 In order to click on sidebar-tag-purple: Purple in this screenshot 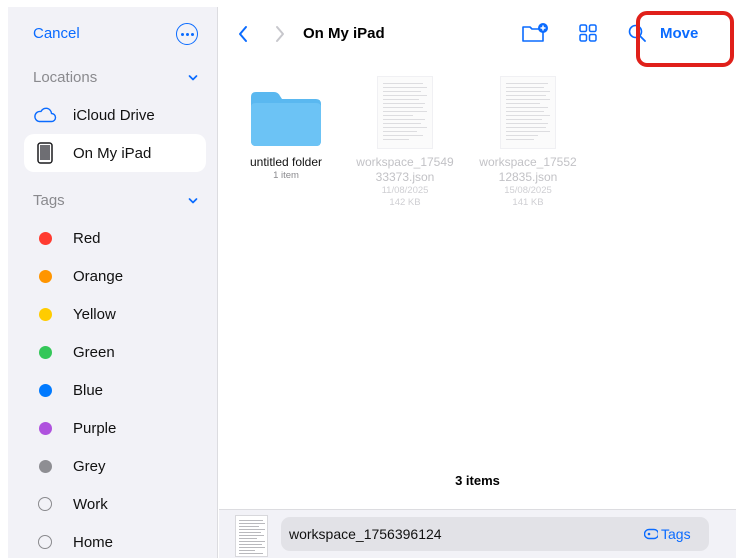, I will do `click(115, 428)`.